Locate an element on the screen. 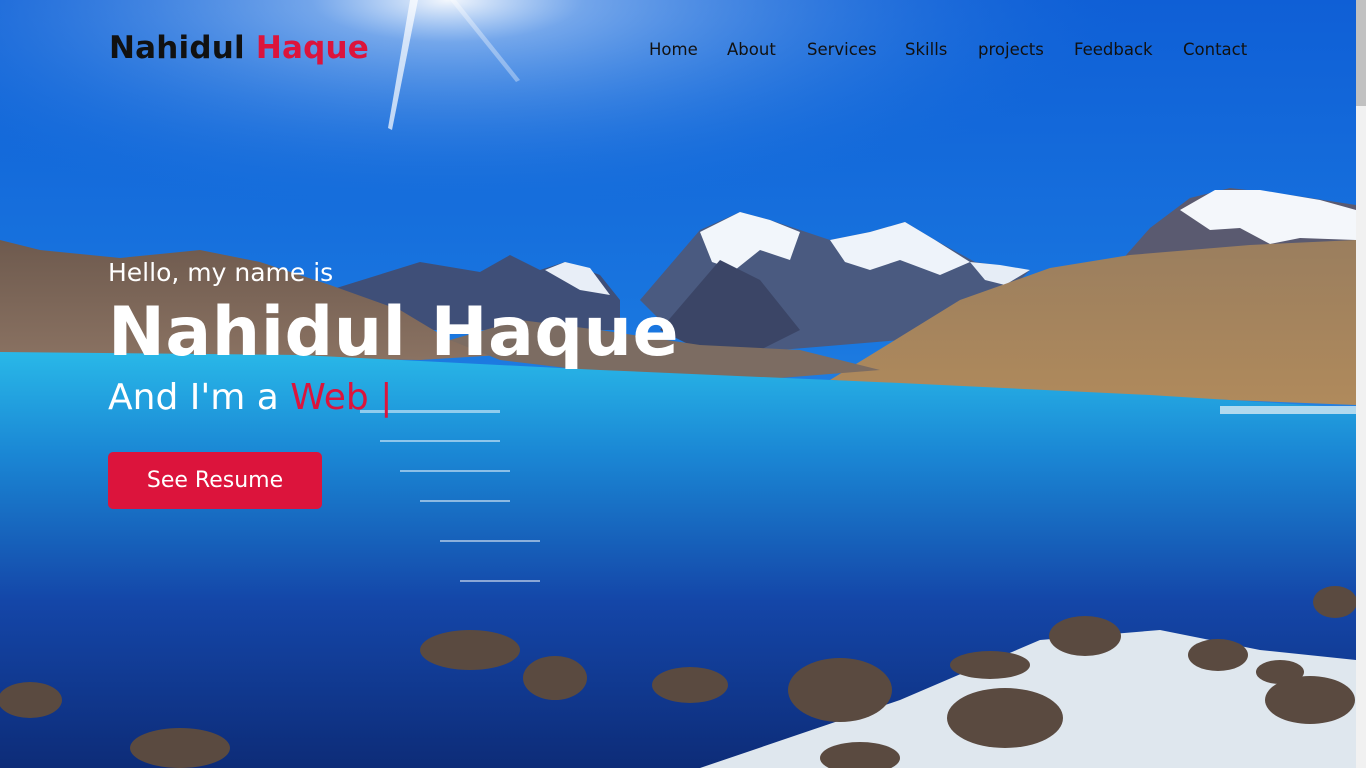  nav-link-about: About is located at coordinates (751, 49).